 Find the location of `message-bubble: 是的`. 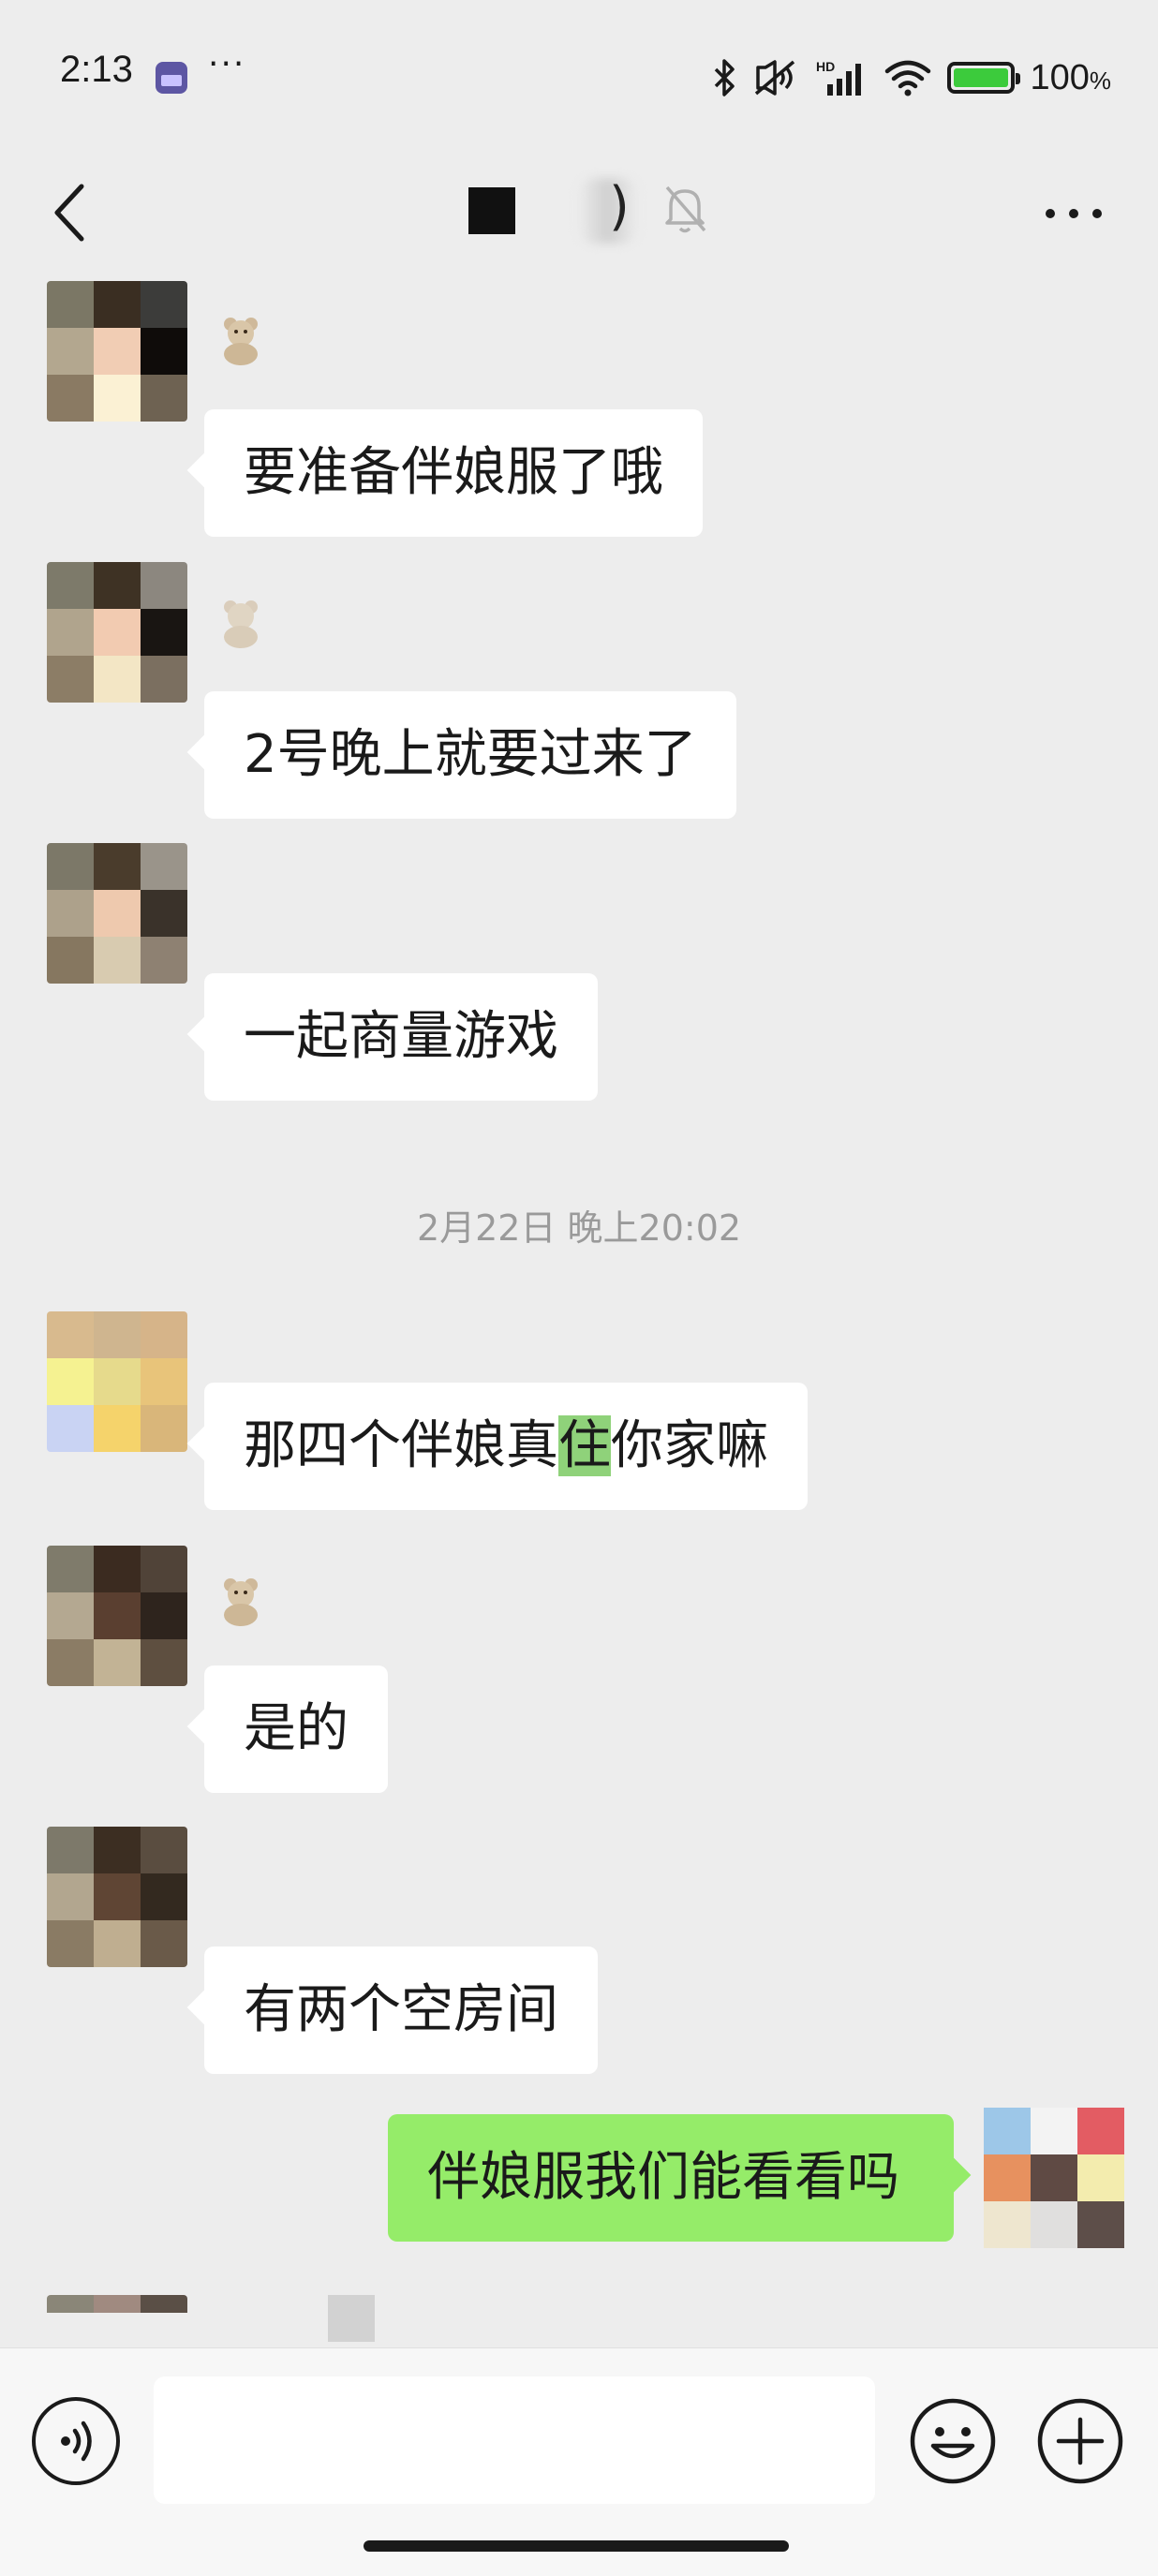

message-bubble: 是的 is located at coordinates (296, 1729).